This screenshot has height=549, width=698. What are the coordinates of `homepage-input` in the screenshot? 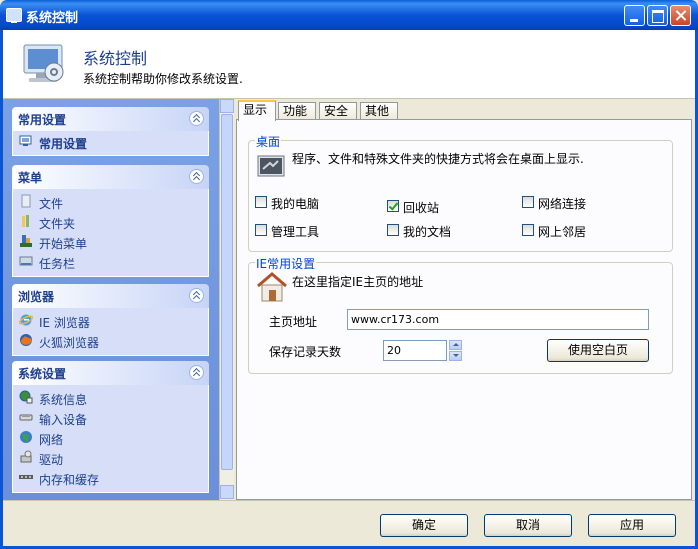 It's located at (498, 319).